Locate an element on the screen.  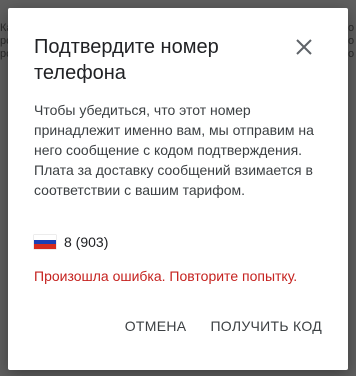
get-code-button: Получить код is located at coordinates (266, 326).